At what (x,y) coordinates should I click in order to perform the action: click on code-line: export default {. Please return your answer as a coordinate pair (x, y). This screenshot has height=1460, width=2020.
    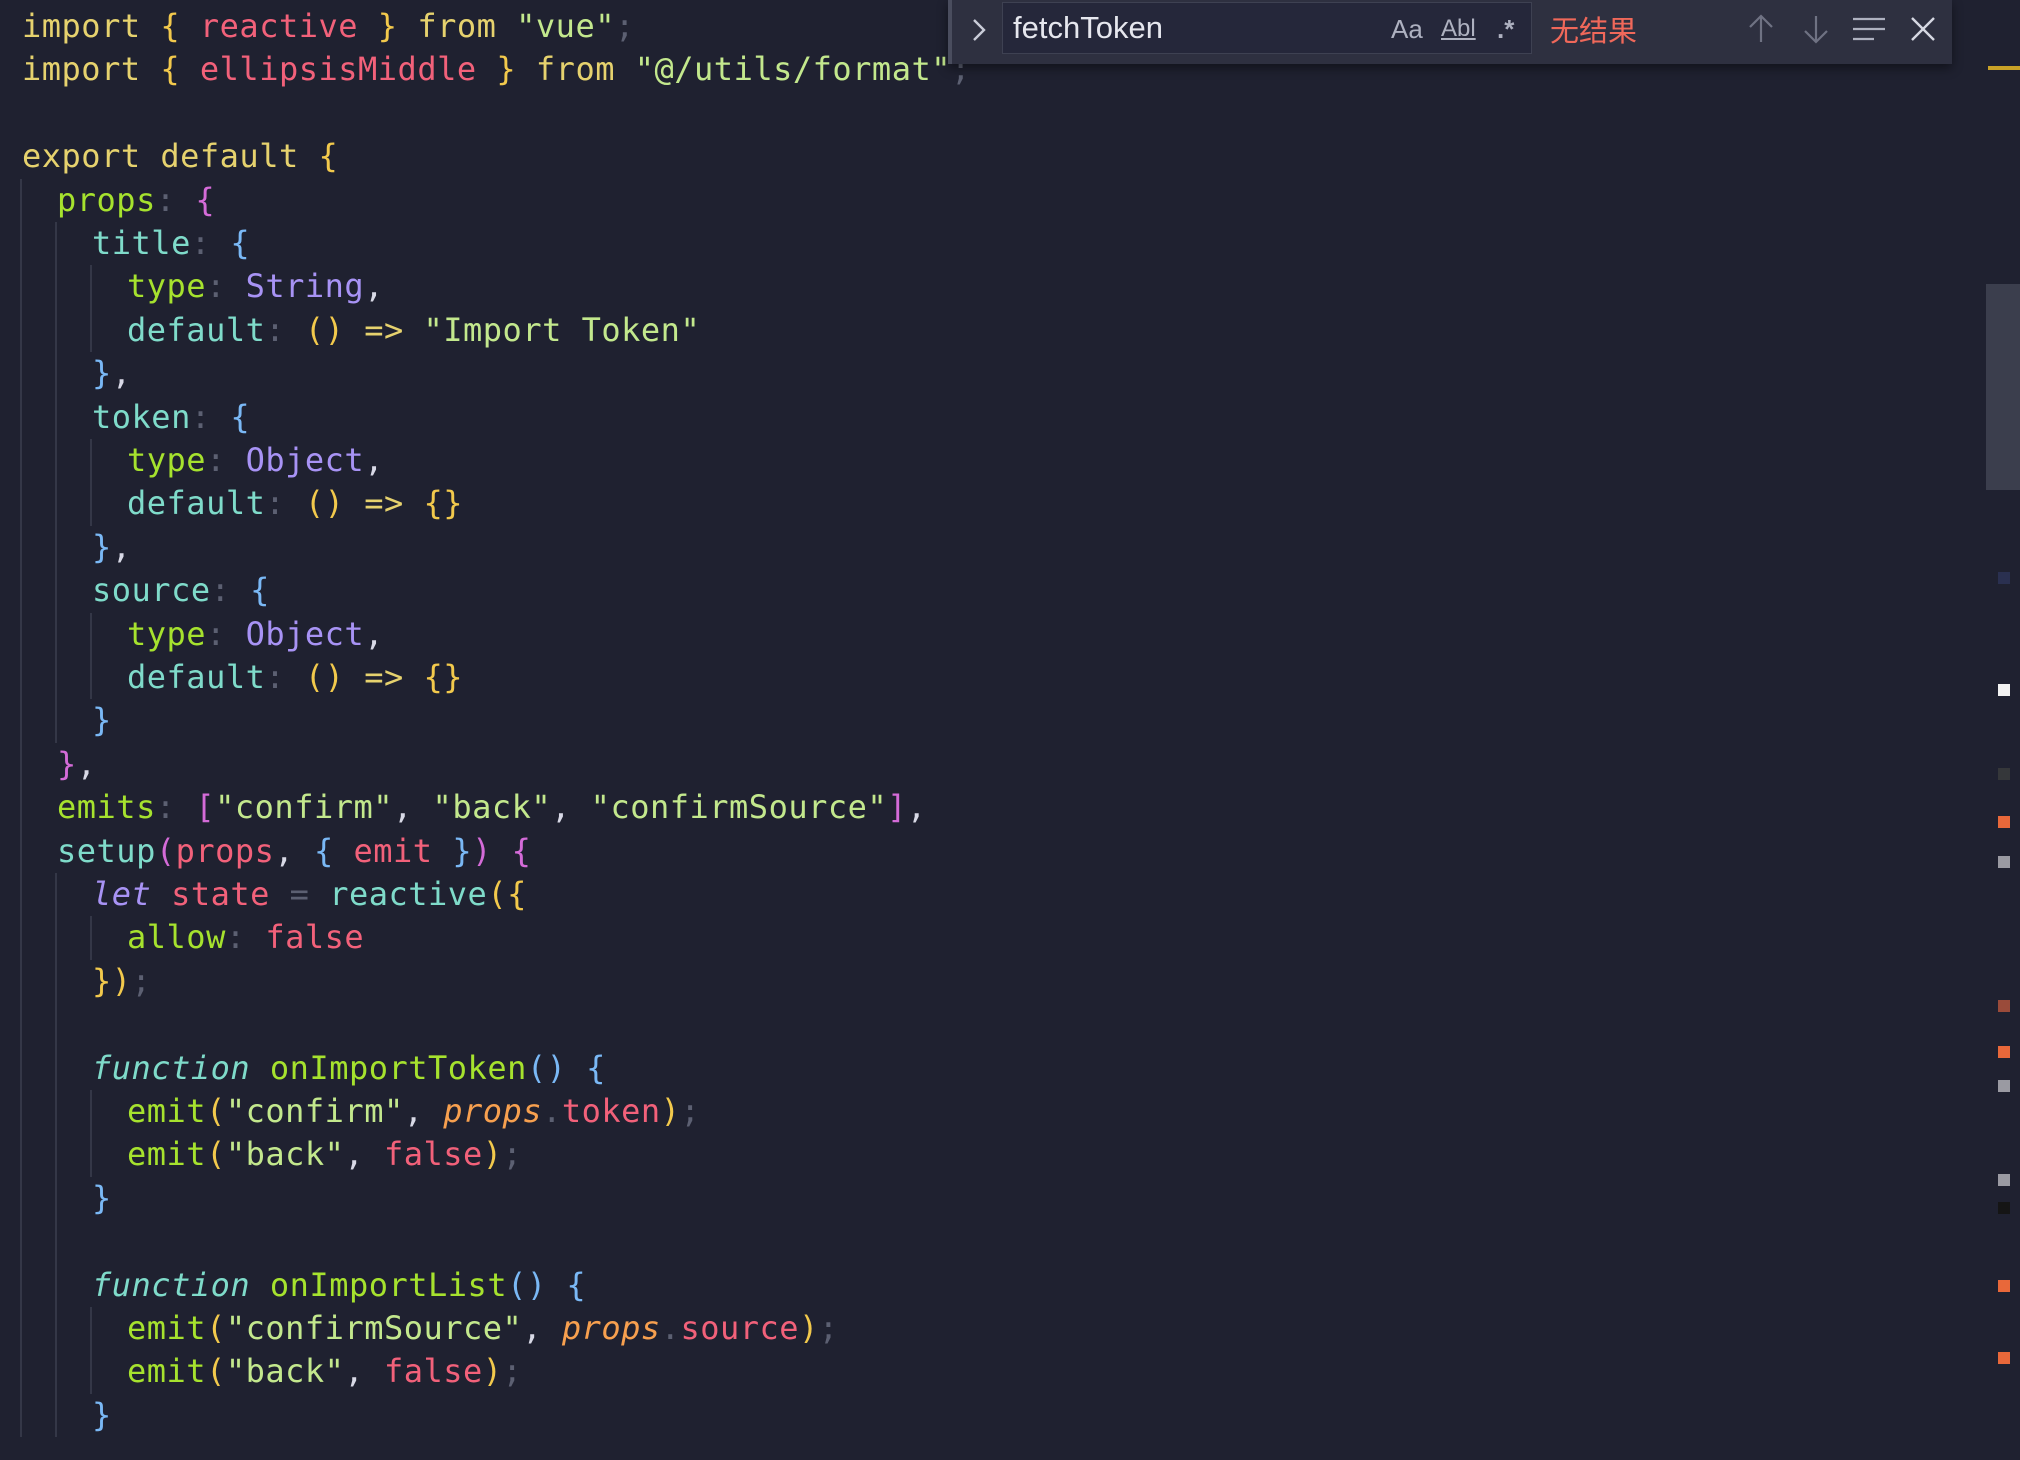
    Looking at the image, I should click on (180, 156).